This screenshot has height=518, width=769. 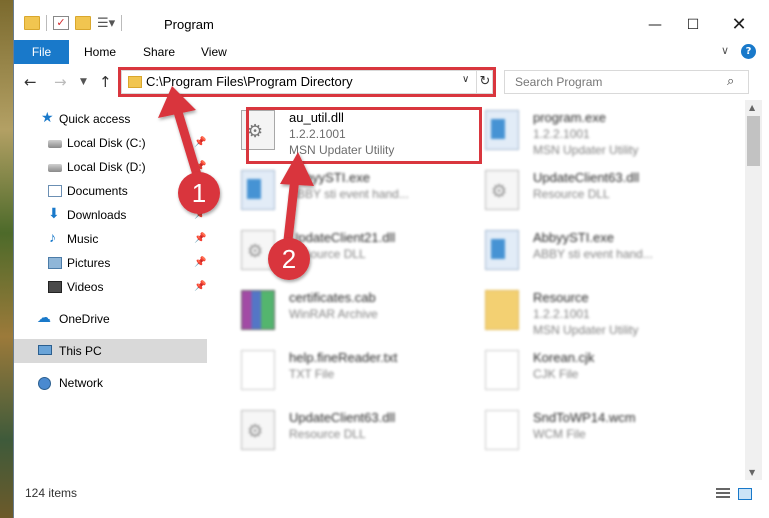 What do you see at coordinates (391, 52) in the screenshot?
I see `ribbon-tabs: File Home Share View ∨ ?` at bounding box center [391, 52].